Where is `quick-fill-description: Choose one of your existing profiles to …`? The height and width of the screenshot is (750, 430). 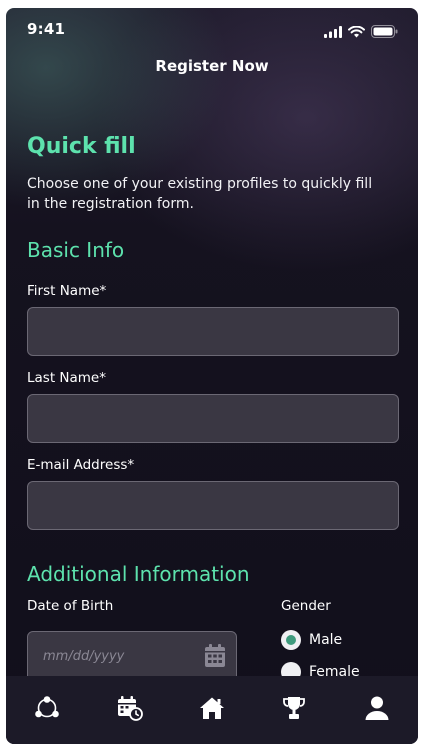 quick-fill-description: Choose one of your existing profiles to … is located at coordinates (200, 194).